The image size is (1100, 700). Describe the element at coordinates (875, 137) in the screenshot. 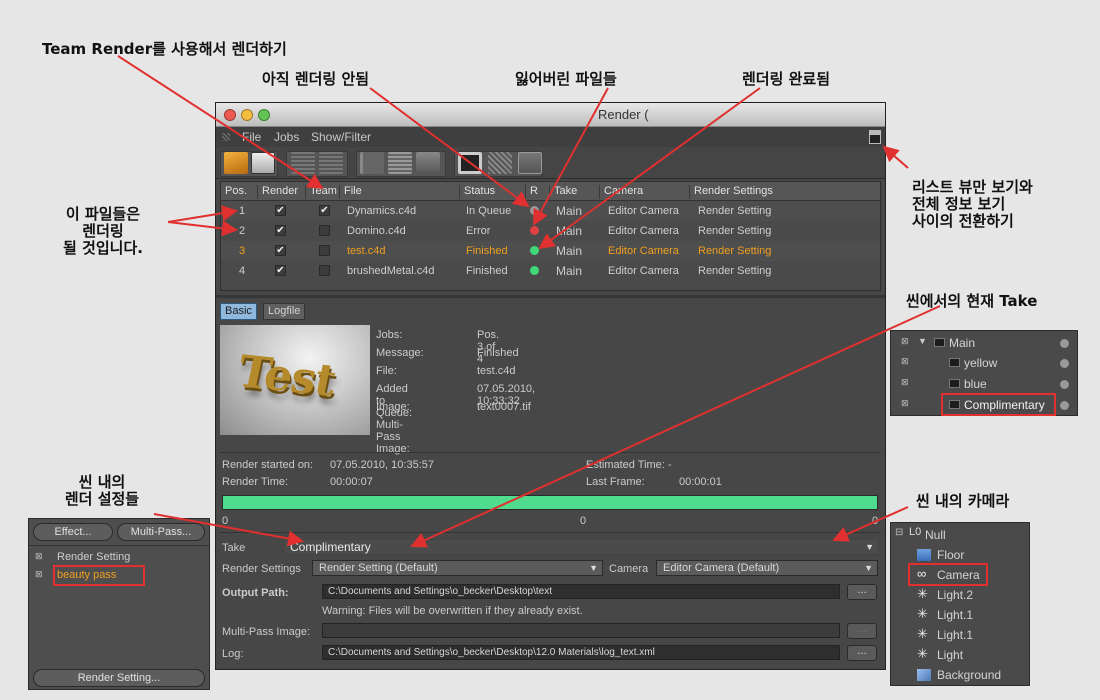

I see `view-toggle-button` at that location.